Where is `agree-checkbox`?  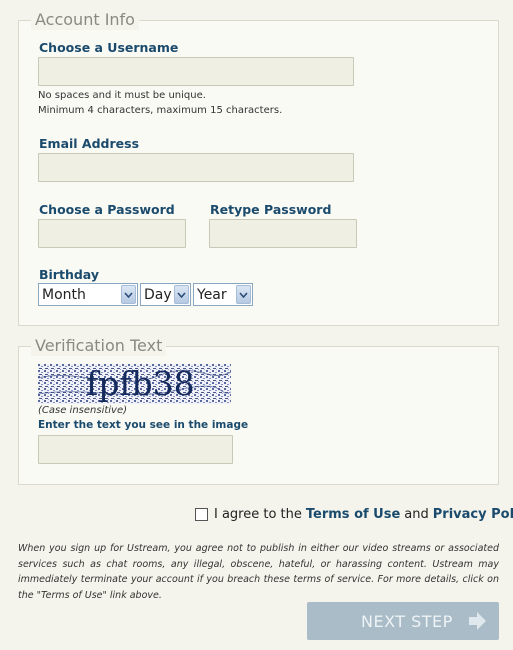 agree-checkbox is located at coordinates (201, 514).